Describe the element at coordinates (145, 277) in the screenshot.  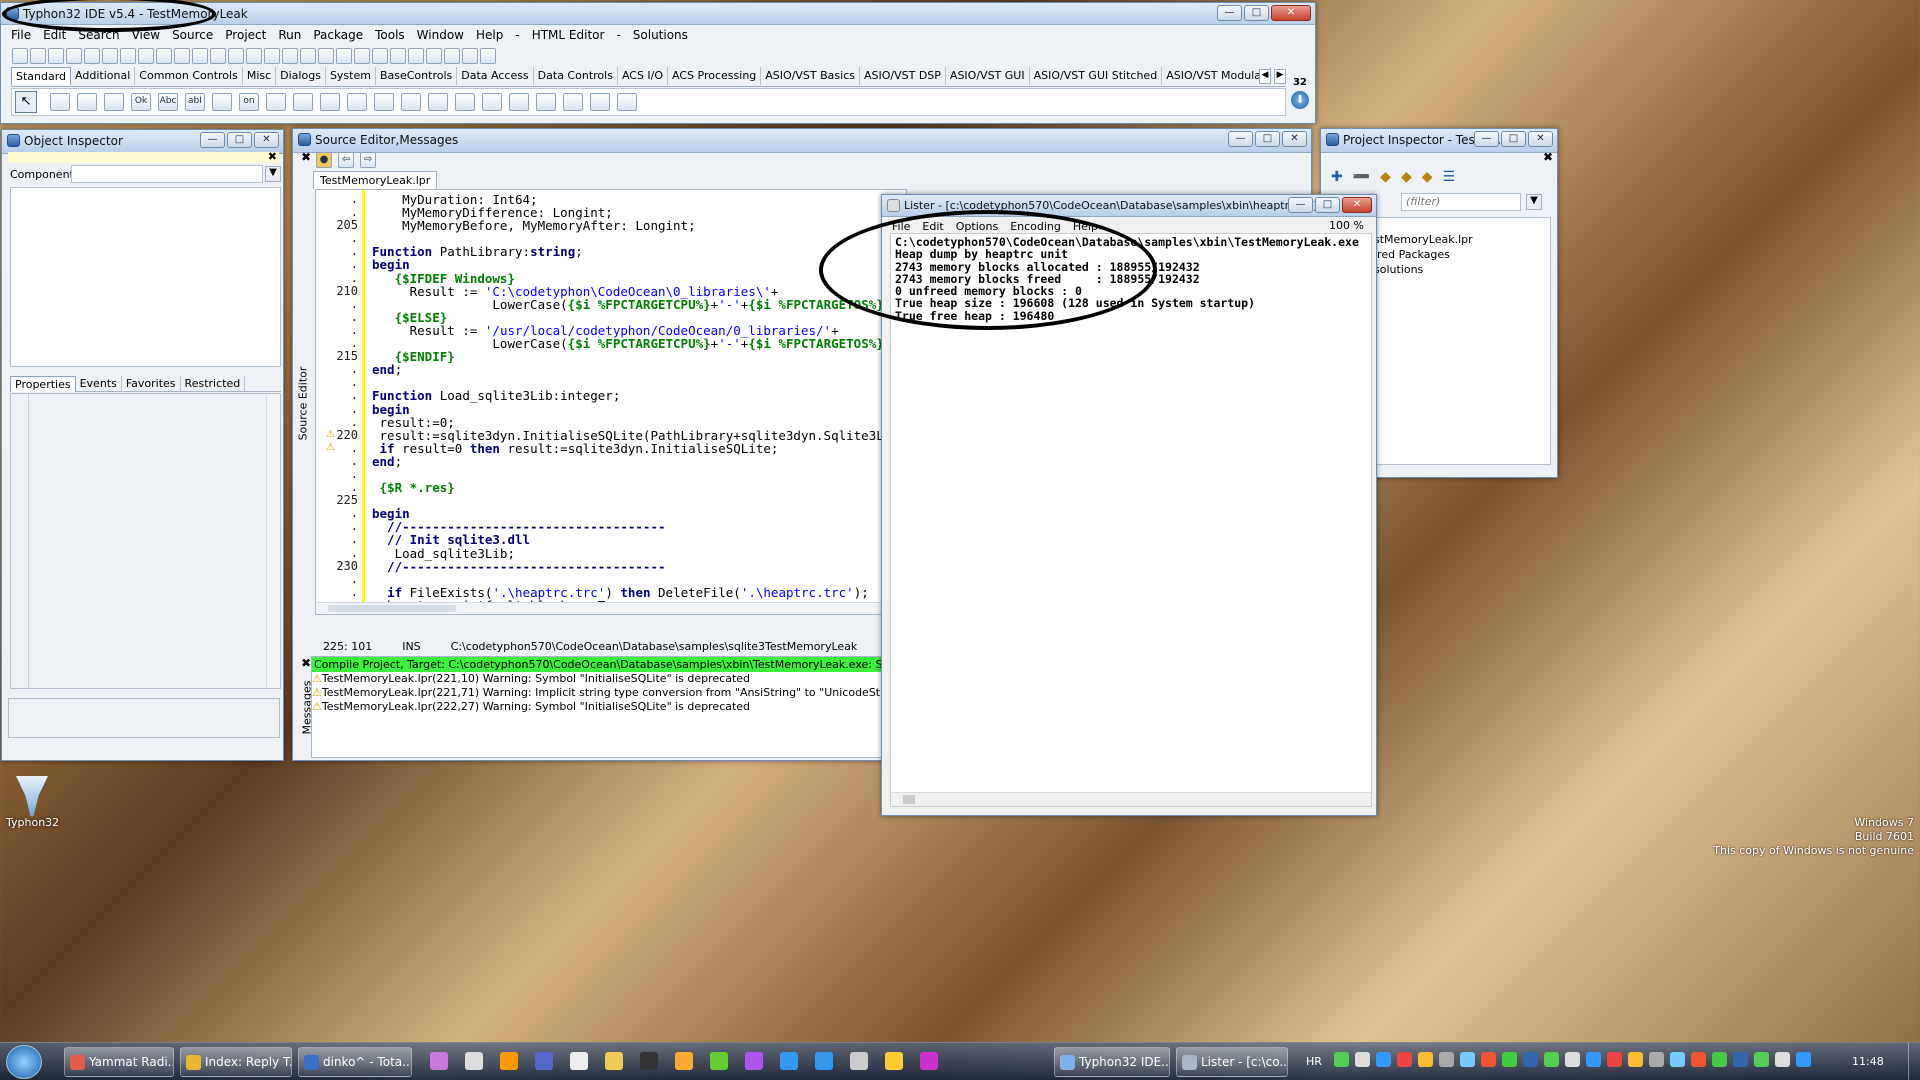
I see `components-tree` at that location.